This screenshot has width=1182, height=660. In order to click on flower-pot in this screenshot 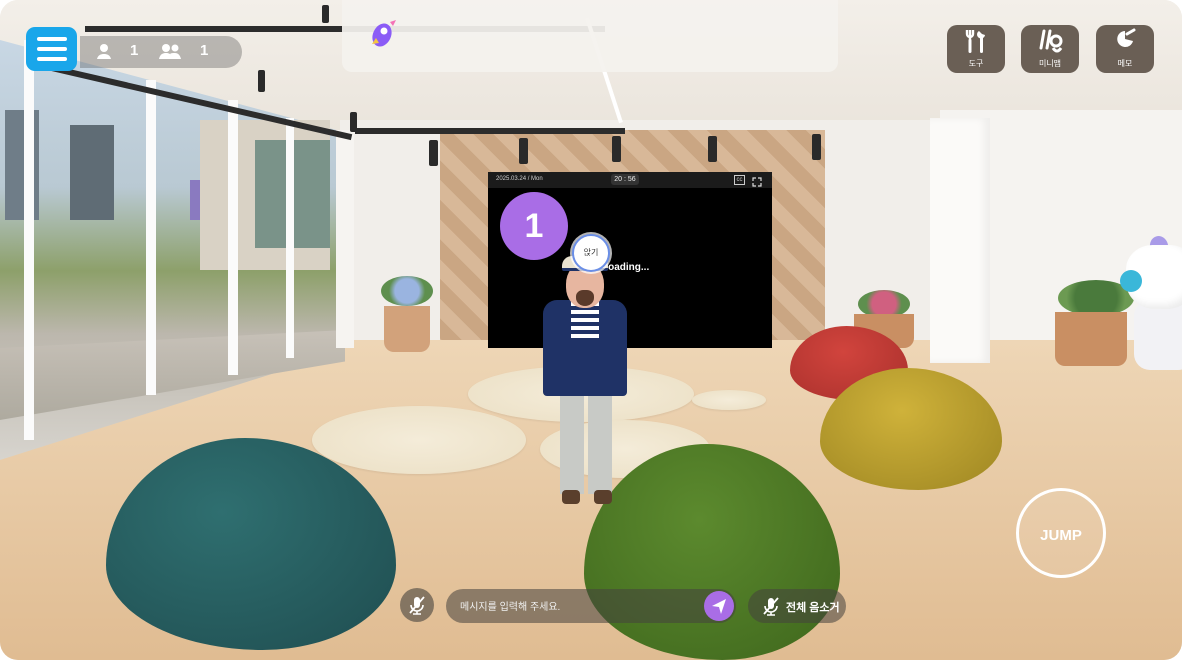, I will do `click(407, 329)`.